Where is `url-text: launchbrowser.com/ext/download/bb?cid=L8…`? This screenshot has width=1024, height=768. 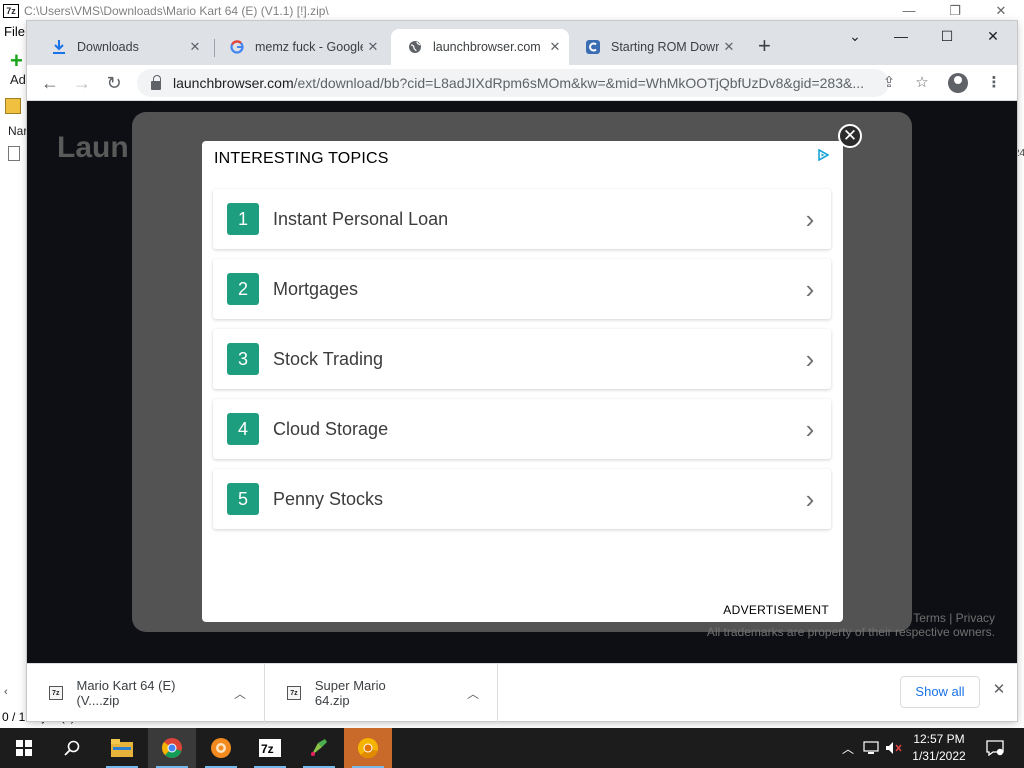 url-text: launchbrowser.com/ext/download/bb?cid=L8… is located at coordinates (523, 83).